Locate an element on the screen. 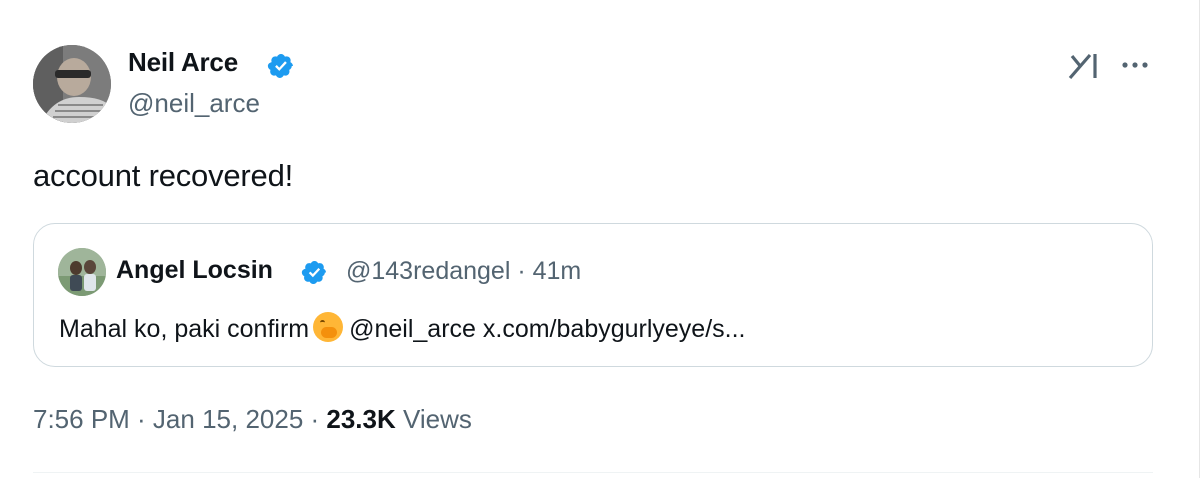 The width and height of the screenshot is (1200, 478). author-avatar is located at coordinates (72, 84).